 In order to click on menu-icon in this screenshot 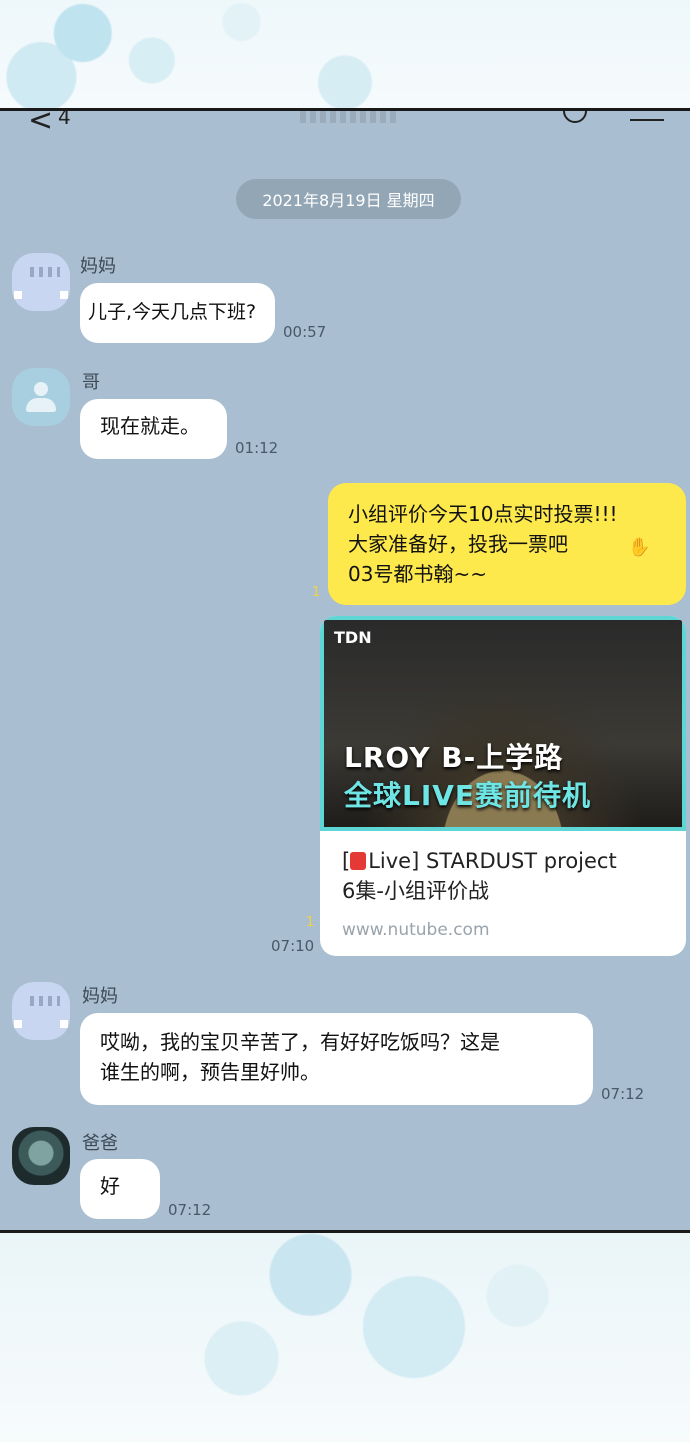, I will do `click(647, 120)`.